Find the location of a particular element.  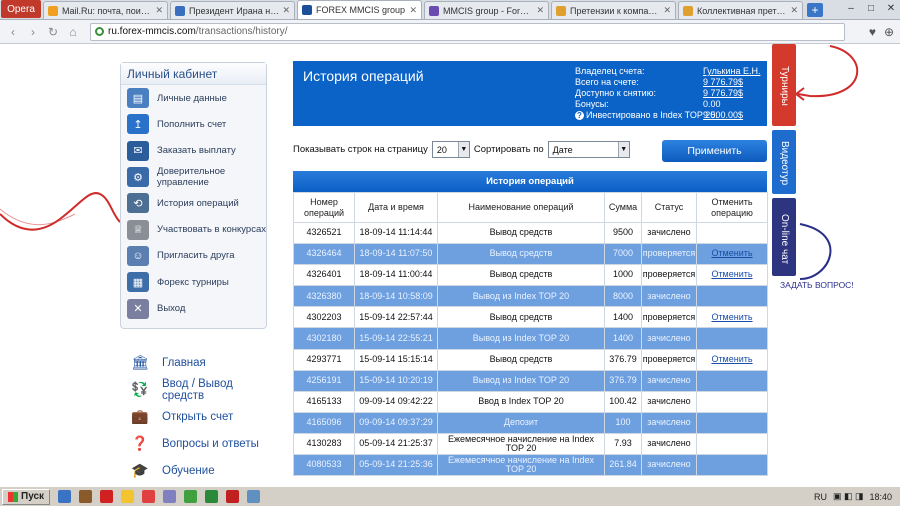

yandex-icon is located at coordinates (149, 496).